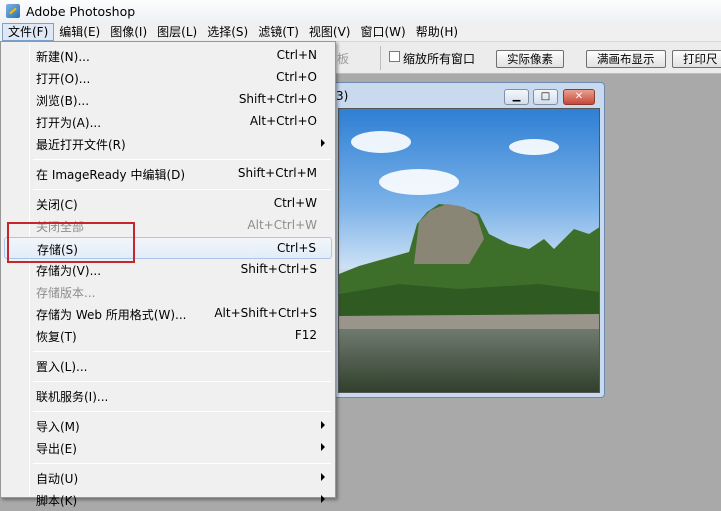 The width and height of the screenshot is (721, 511). I want to click on menu-item-shortcut: Alt+Shift+Ctrl+S, so click(265, 313).